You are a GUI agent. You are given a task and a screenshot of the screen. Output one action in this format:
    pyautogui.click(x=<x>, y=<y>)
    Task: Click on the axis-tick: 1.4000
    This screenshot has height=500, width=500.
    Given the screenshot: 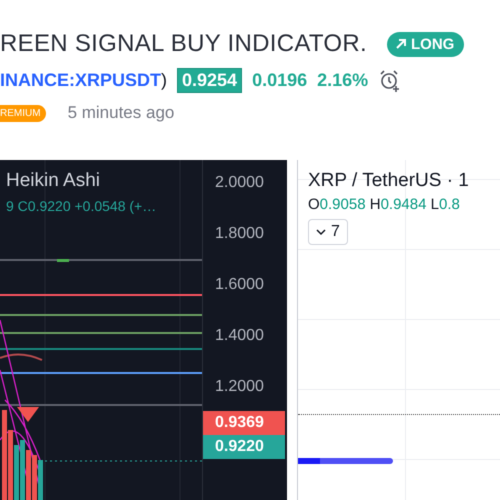 What is the action you would take?
    pyautogui.click(x=240, y=336)
    